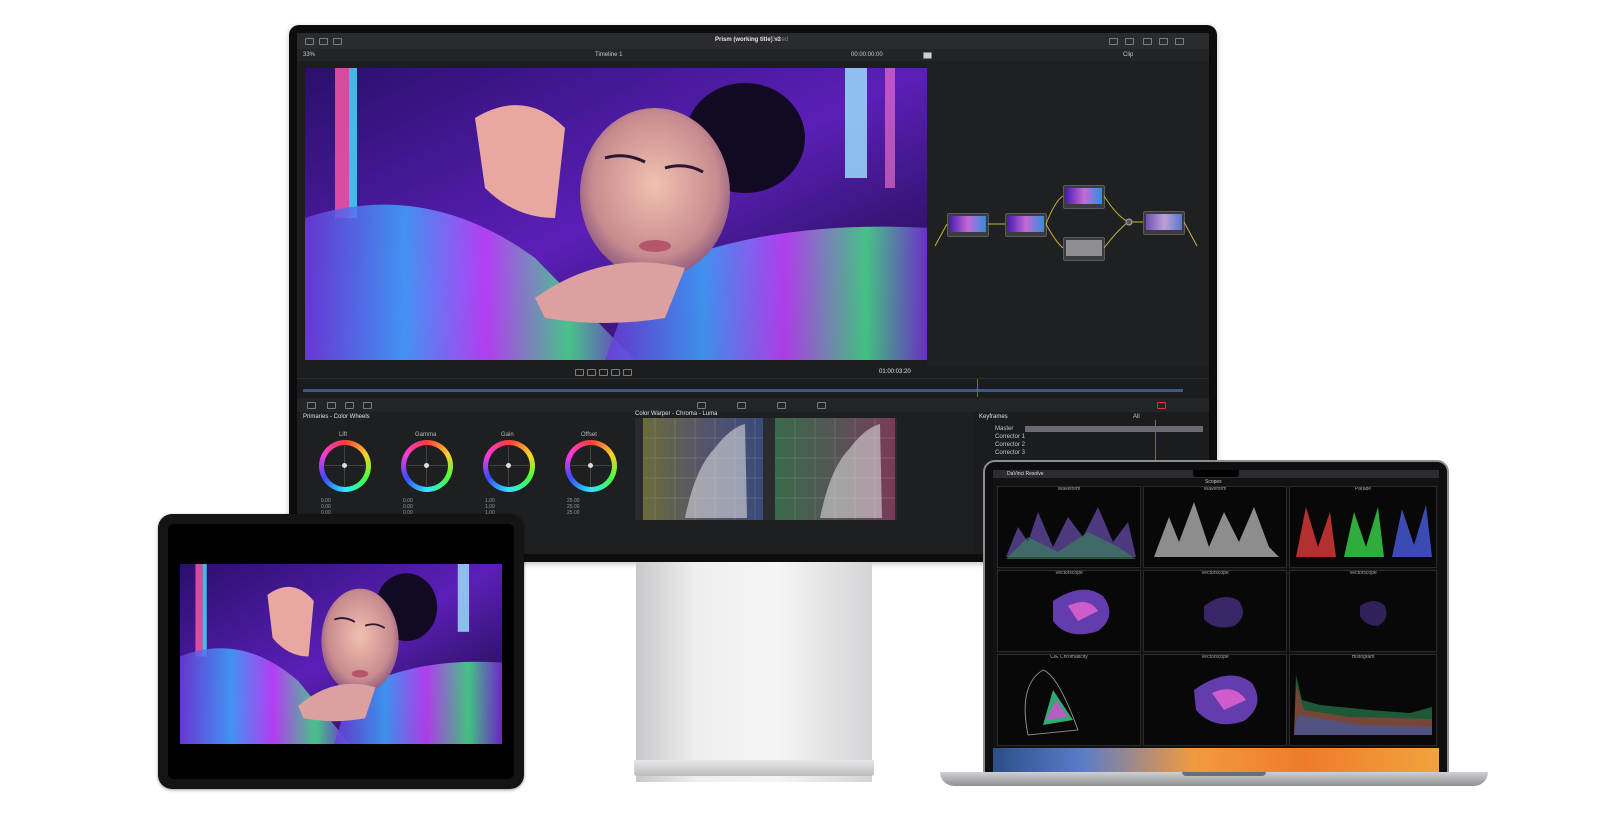  I want to click on offset-wheel-ring, so click(591, 466).